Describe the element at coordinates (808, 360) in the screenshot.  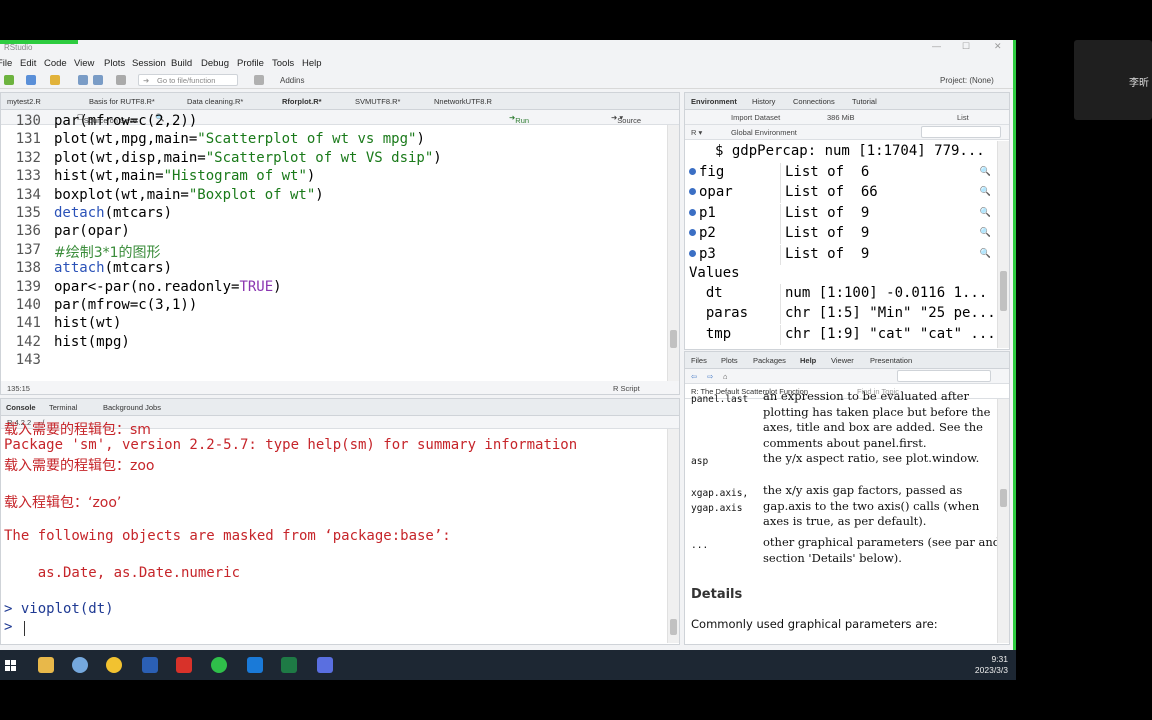
I see `tab-help: Help` at that location.